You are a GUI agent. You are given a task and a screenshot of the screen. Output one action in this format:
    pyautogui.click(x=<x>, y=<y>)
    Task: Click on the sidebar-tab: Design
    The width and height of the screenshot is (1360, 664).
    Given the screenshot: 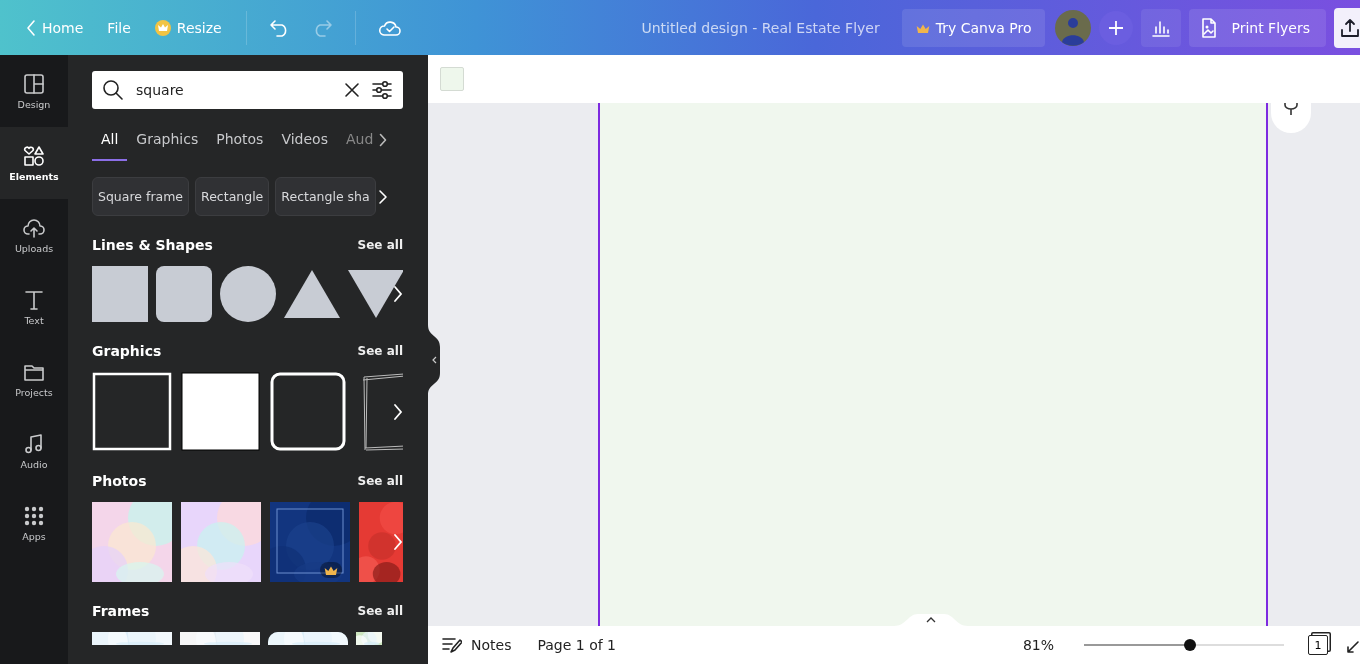 What is the action you would take?
    pyautogui.click(x=34, y=91)
    